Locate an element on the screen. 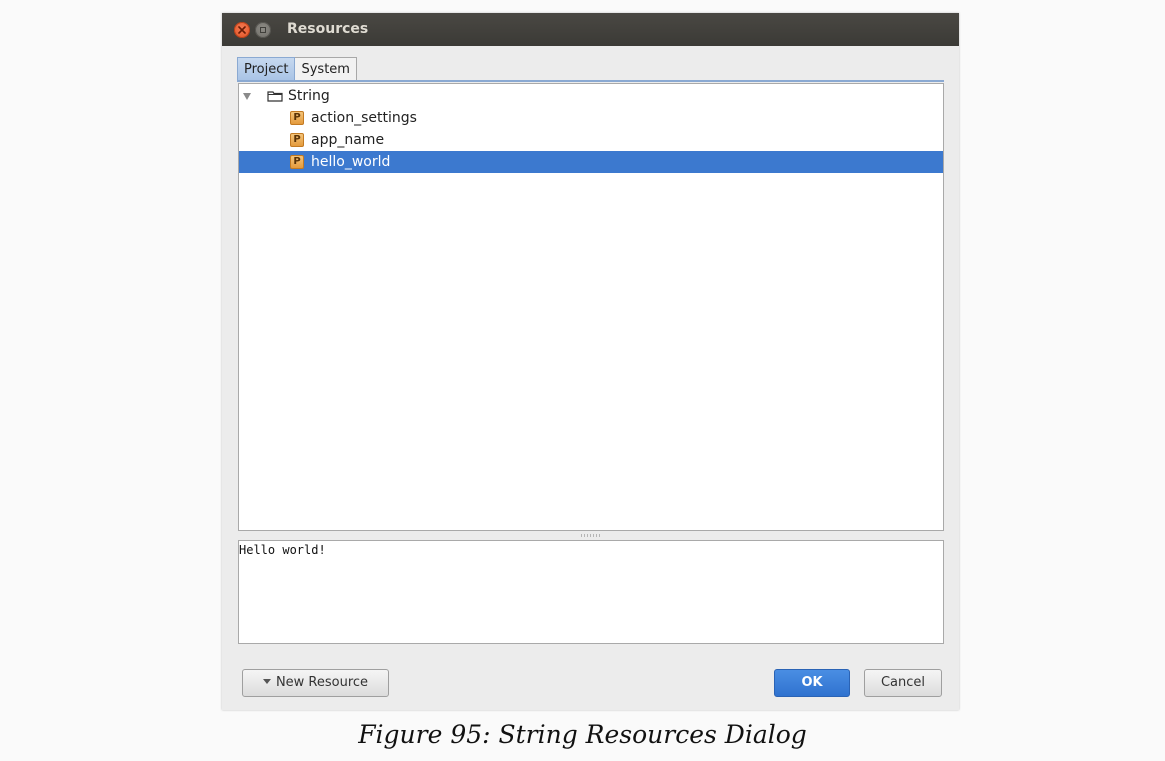  window-title: Resources is located at coordinates (328, 29).